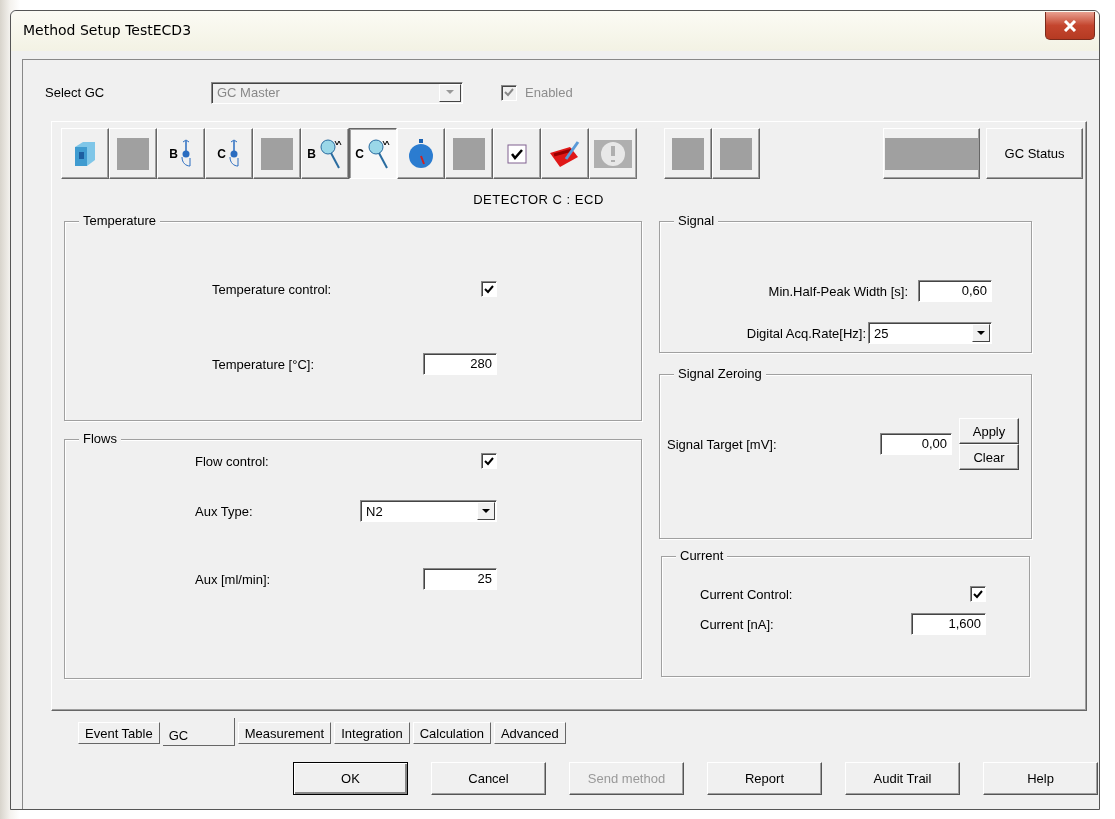 This screenshot has width=1115, height=819. I want to click on acq-rate-dropdown: 25, so click(930, 333).